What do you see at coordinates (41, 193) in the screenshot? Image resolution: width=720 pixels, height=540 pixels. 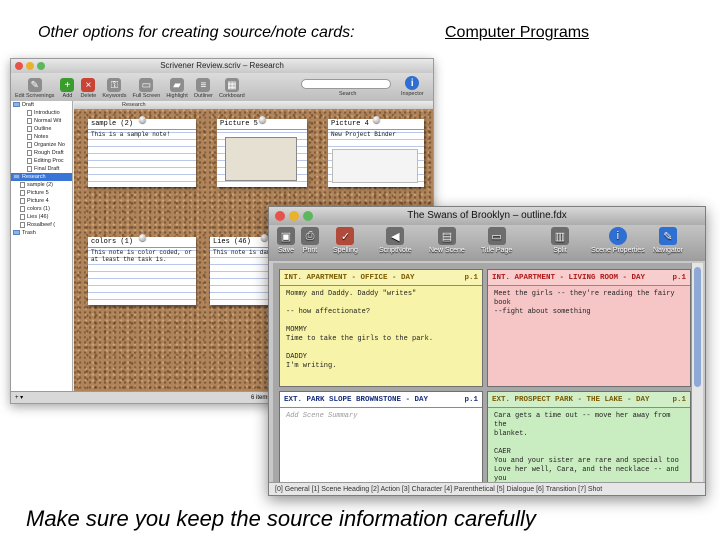 I see `binder-item: Picture 5` at bounding box center [41, 193].